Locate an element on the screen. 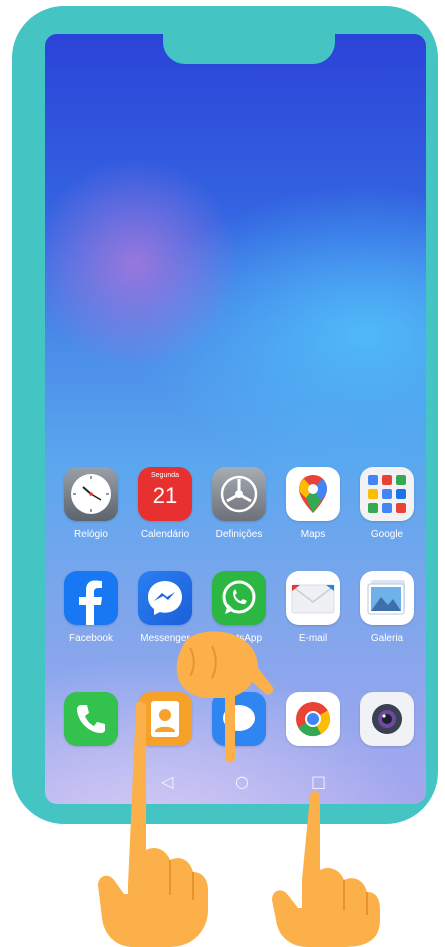  maps-icon is located at coordinates (313, 494).